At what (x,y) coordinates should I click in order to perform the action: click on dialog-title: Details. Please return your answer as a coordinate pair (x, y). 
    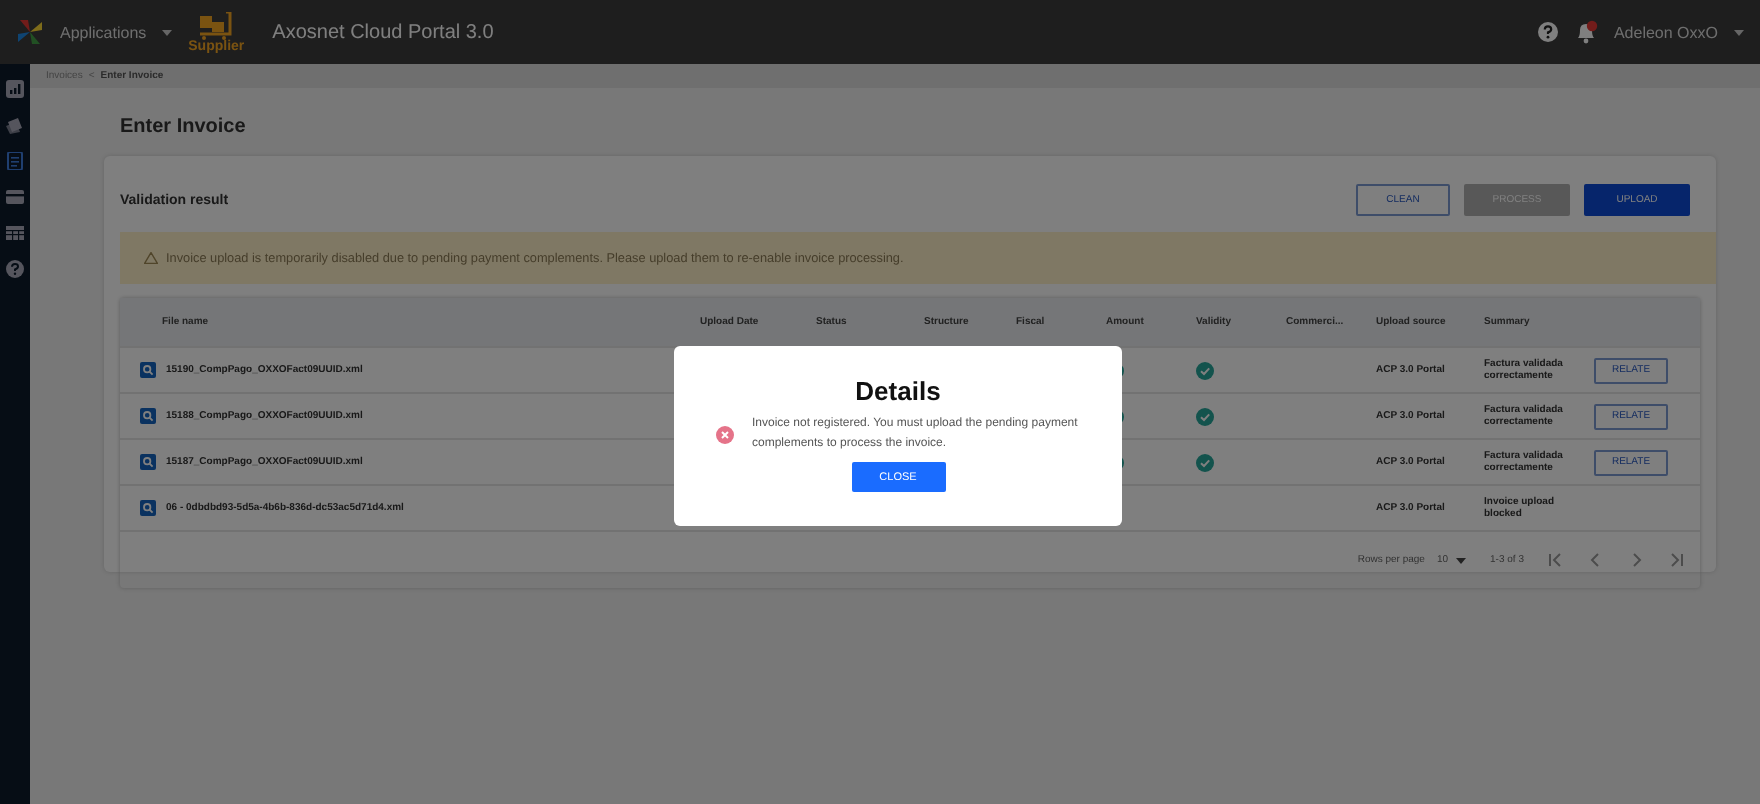
    Looking at the image, I should click on (898, 391).